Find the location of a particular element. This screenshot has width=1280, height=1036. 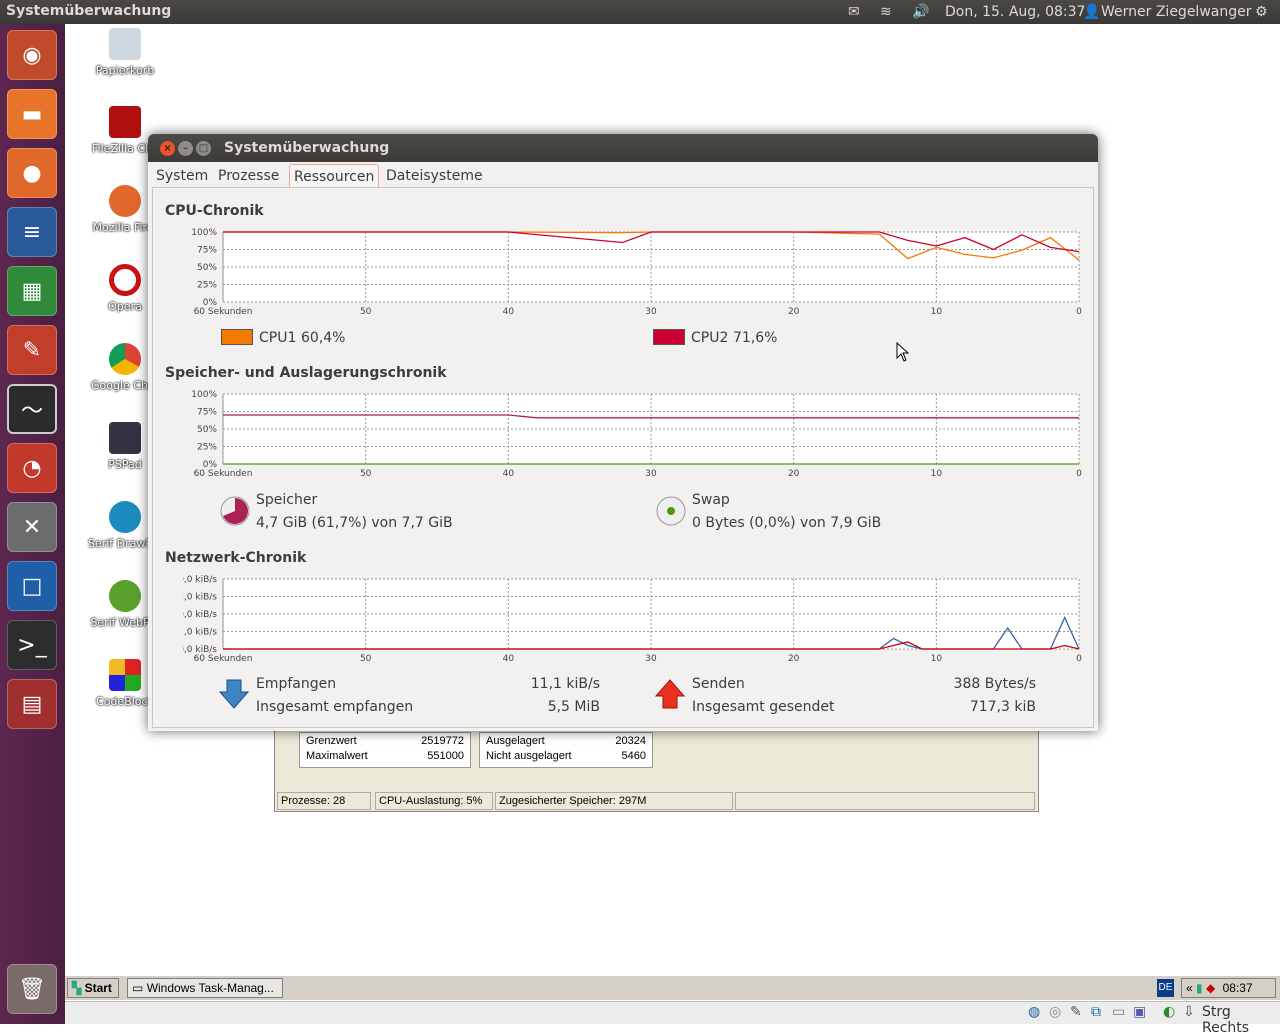

vbox-usb-icon: ✎ is located at coordinates (1076, 1012).